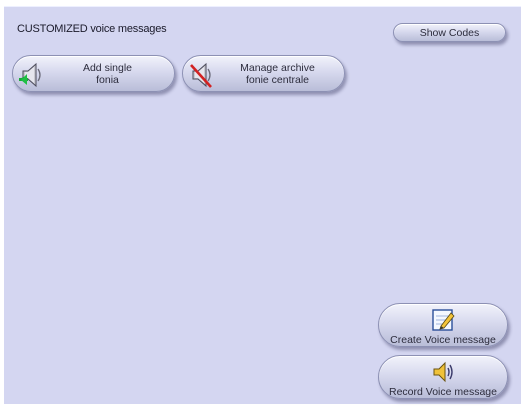 The width and height of the screenshot is (523, 407). I want to click on record-voice-message-button: Record Voice message, so click(443, 377).